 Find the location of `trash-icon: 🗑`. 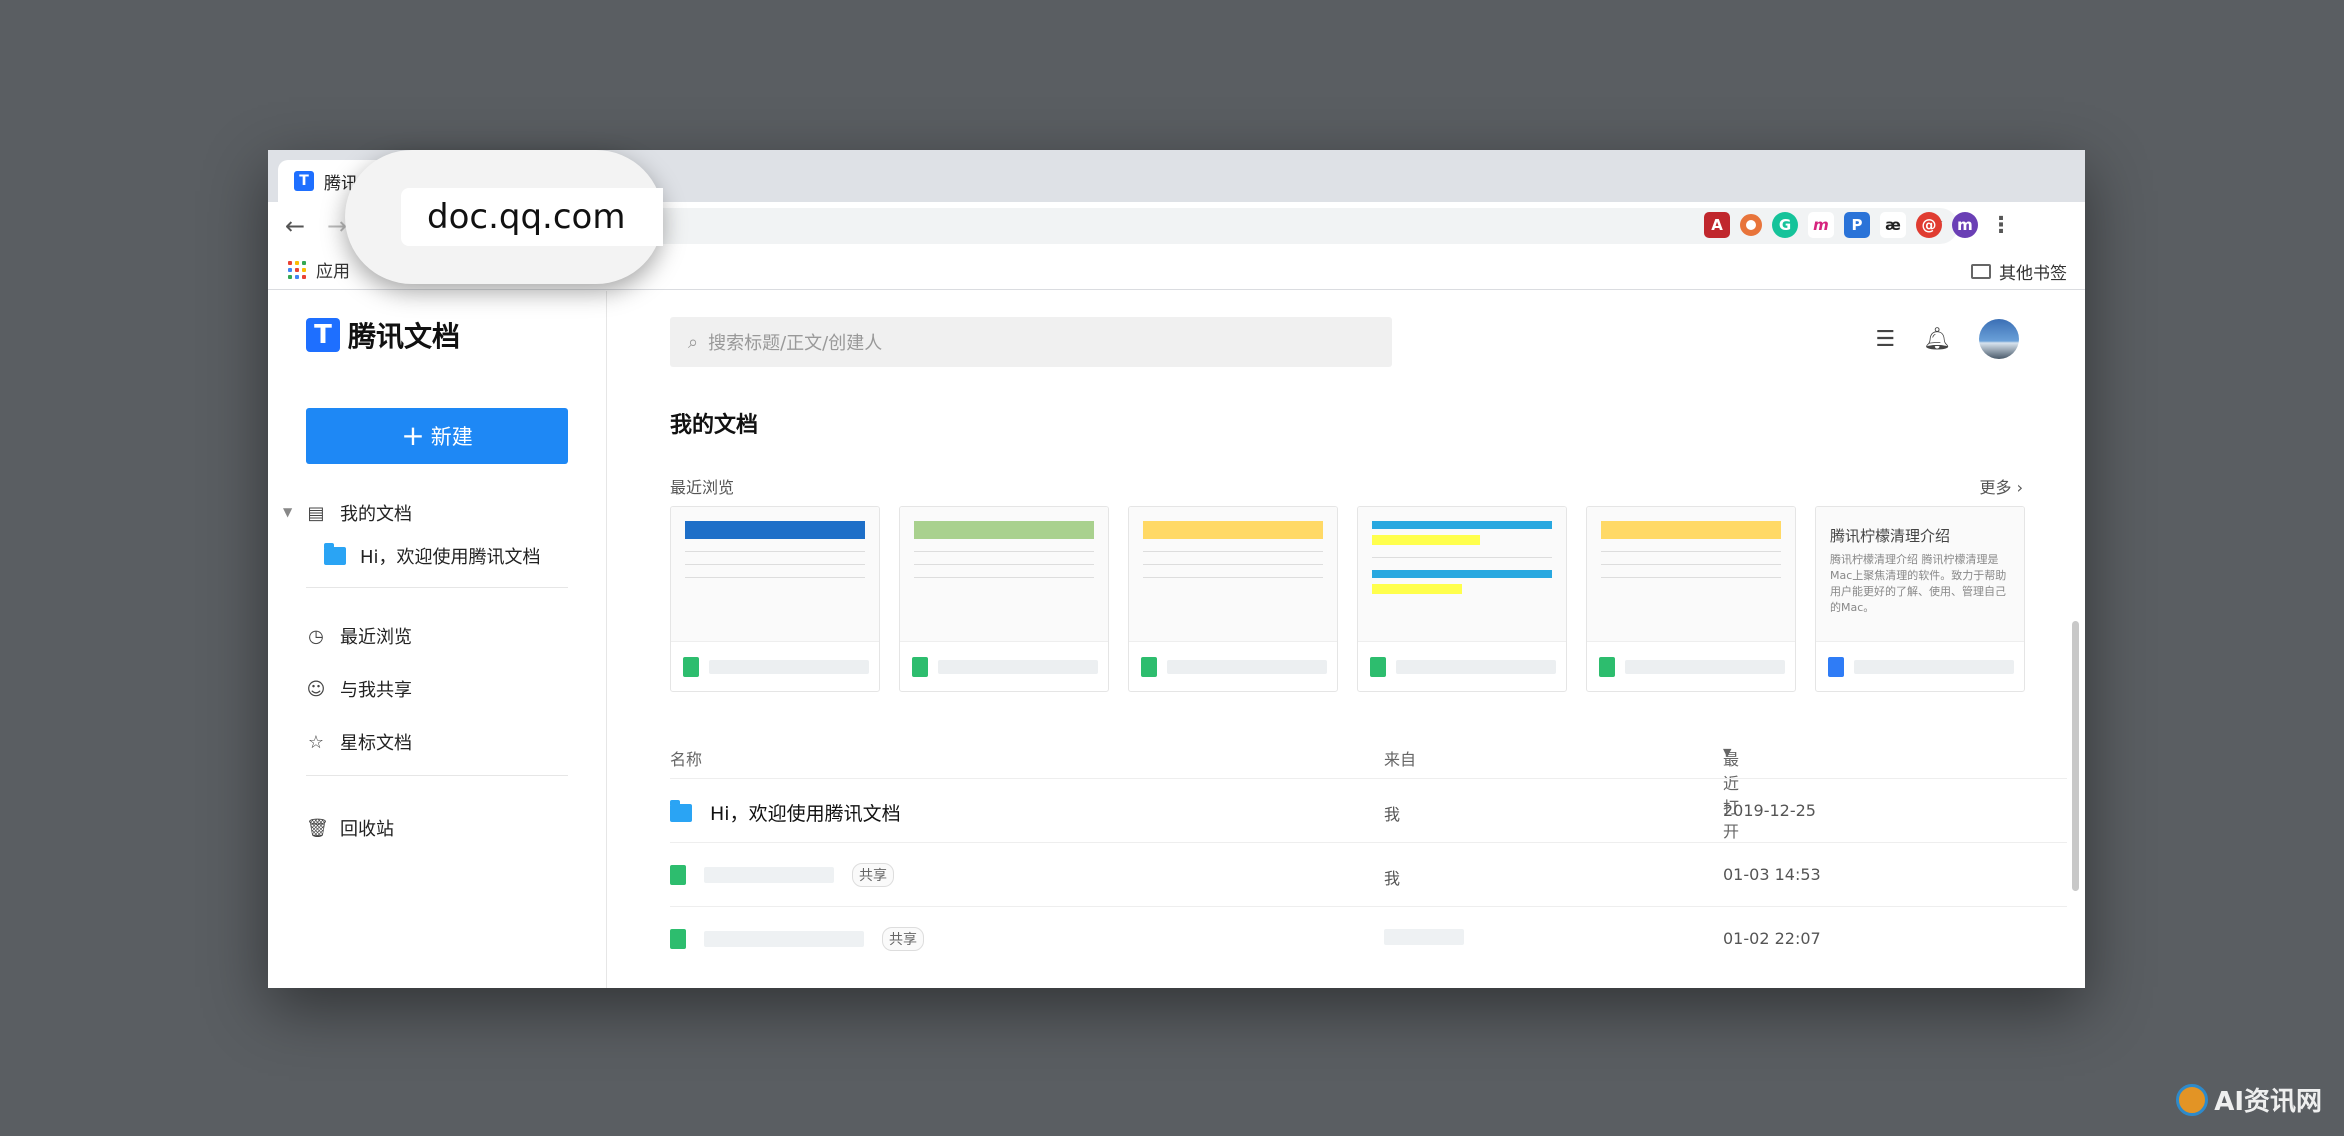

trash-icon: 🗑 is located at coordinates (317, 828).